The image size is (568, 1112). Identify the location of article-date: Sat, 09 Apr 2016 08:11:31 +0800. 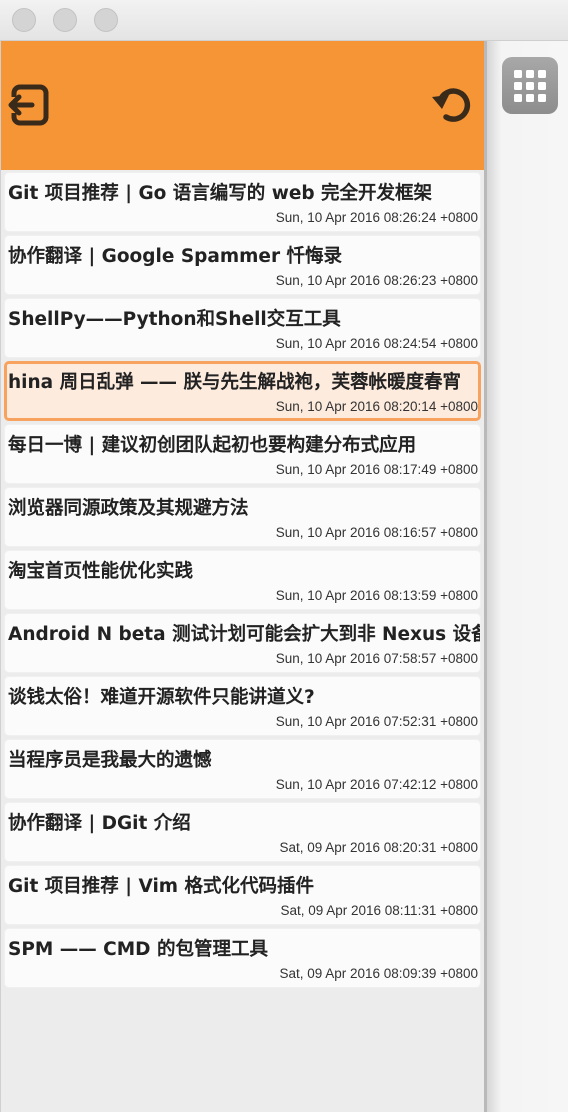
(379, 910).